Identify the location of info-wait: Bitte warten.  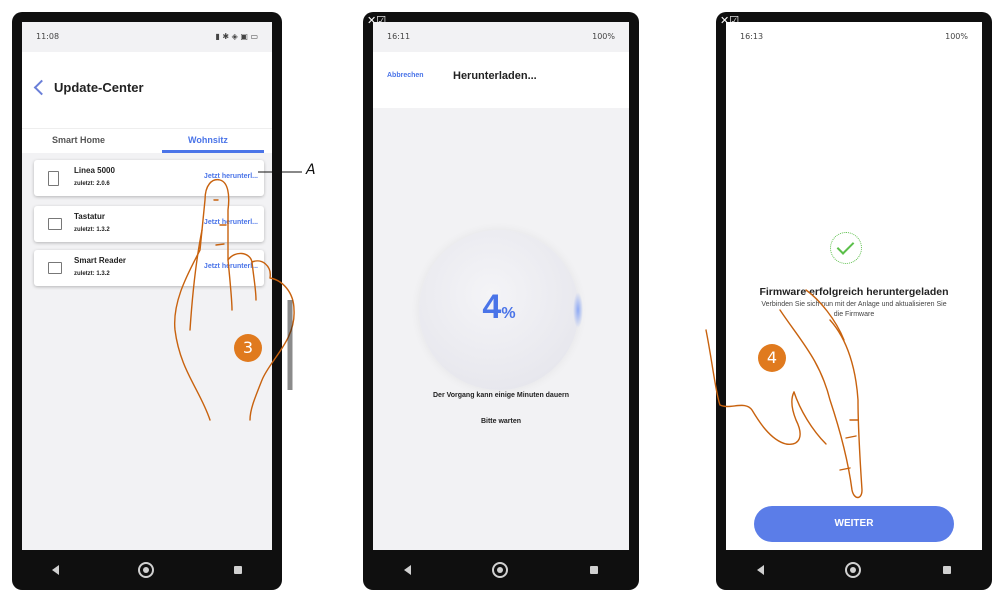
(501, 421).